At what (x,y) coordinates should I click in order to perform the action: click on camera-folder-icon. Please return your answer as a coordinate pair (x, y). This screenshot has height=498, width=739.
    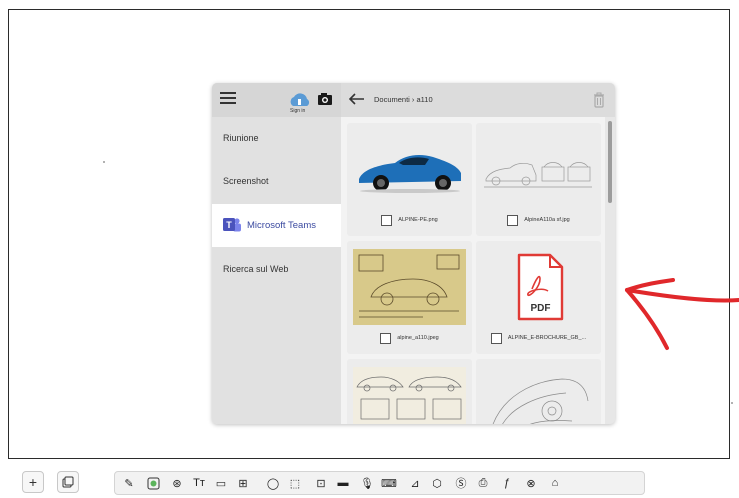
    Looking at the image, I should click on (325, 99).